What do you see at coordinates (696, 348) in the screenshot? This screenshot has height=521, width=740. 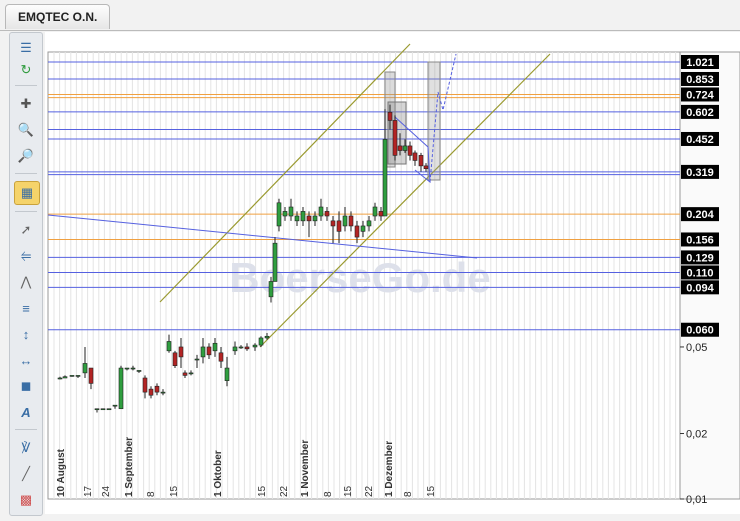 I see `axis-tick-label: 0,05` at bounding box center [696, 348].